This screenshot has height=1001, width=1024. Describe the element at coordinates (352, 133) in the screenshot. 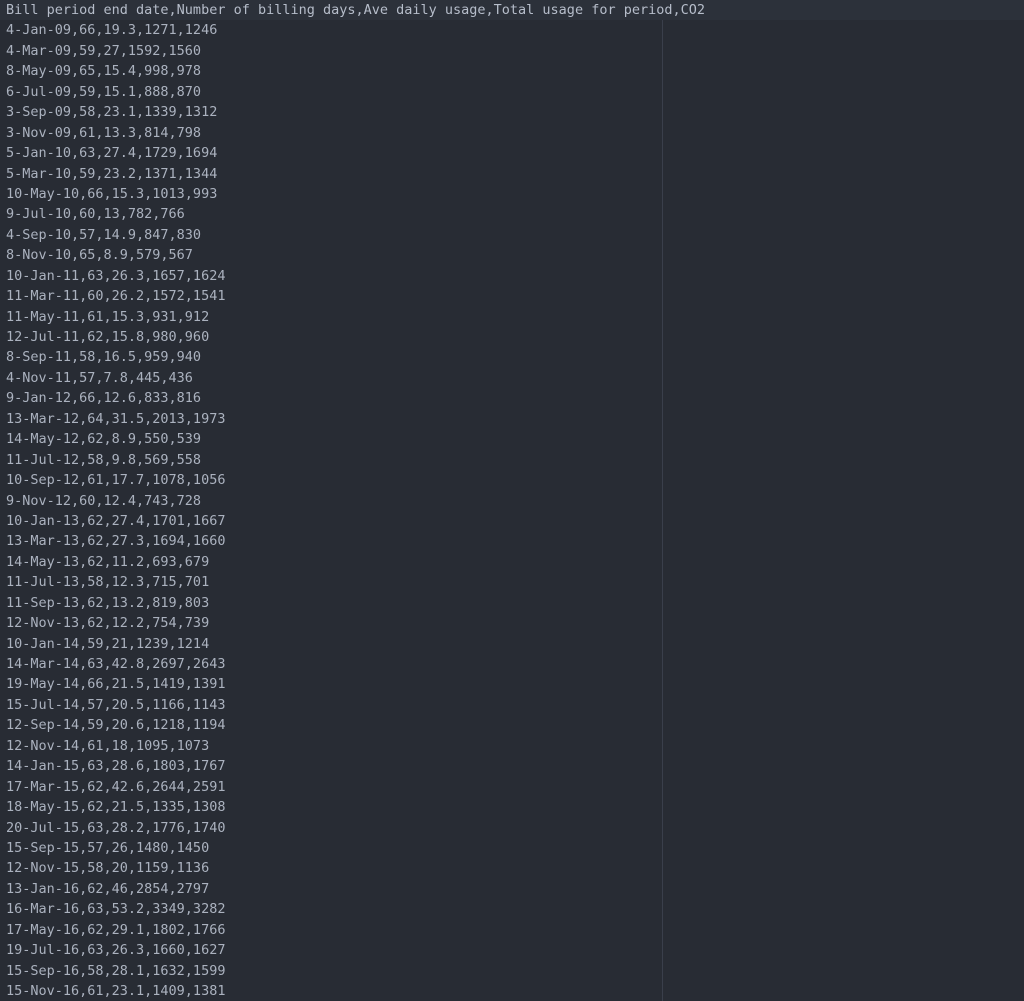

I see `csv-row: 3-Nov-09,61,13.3,814,798` at that location.